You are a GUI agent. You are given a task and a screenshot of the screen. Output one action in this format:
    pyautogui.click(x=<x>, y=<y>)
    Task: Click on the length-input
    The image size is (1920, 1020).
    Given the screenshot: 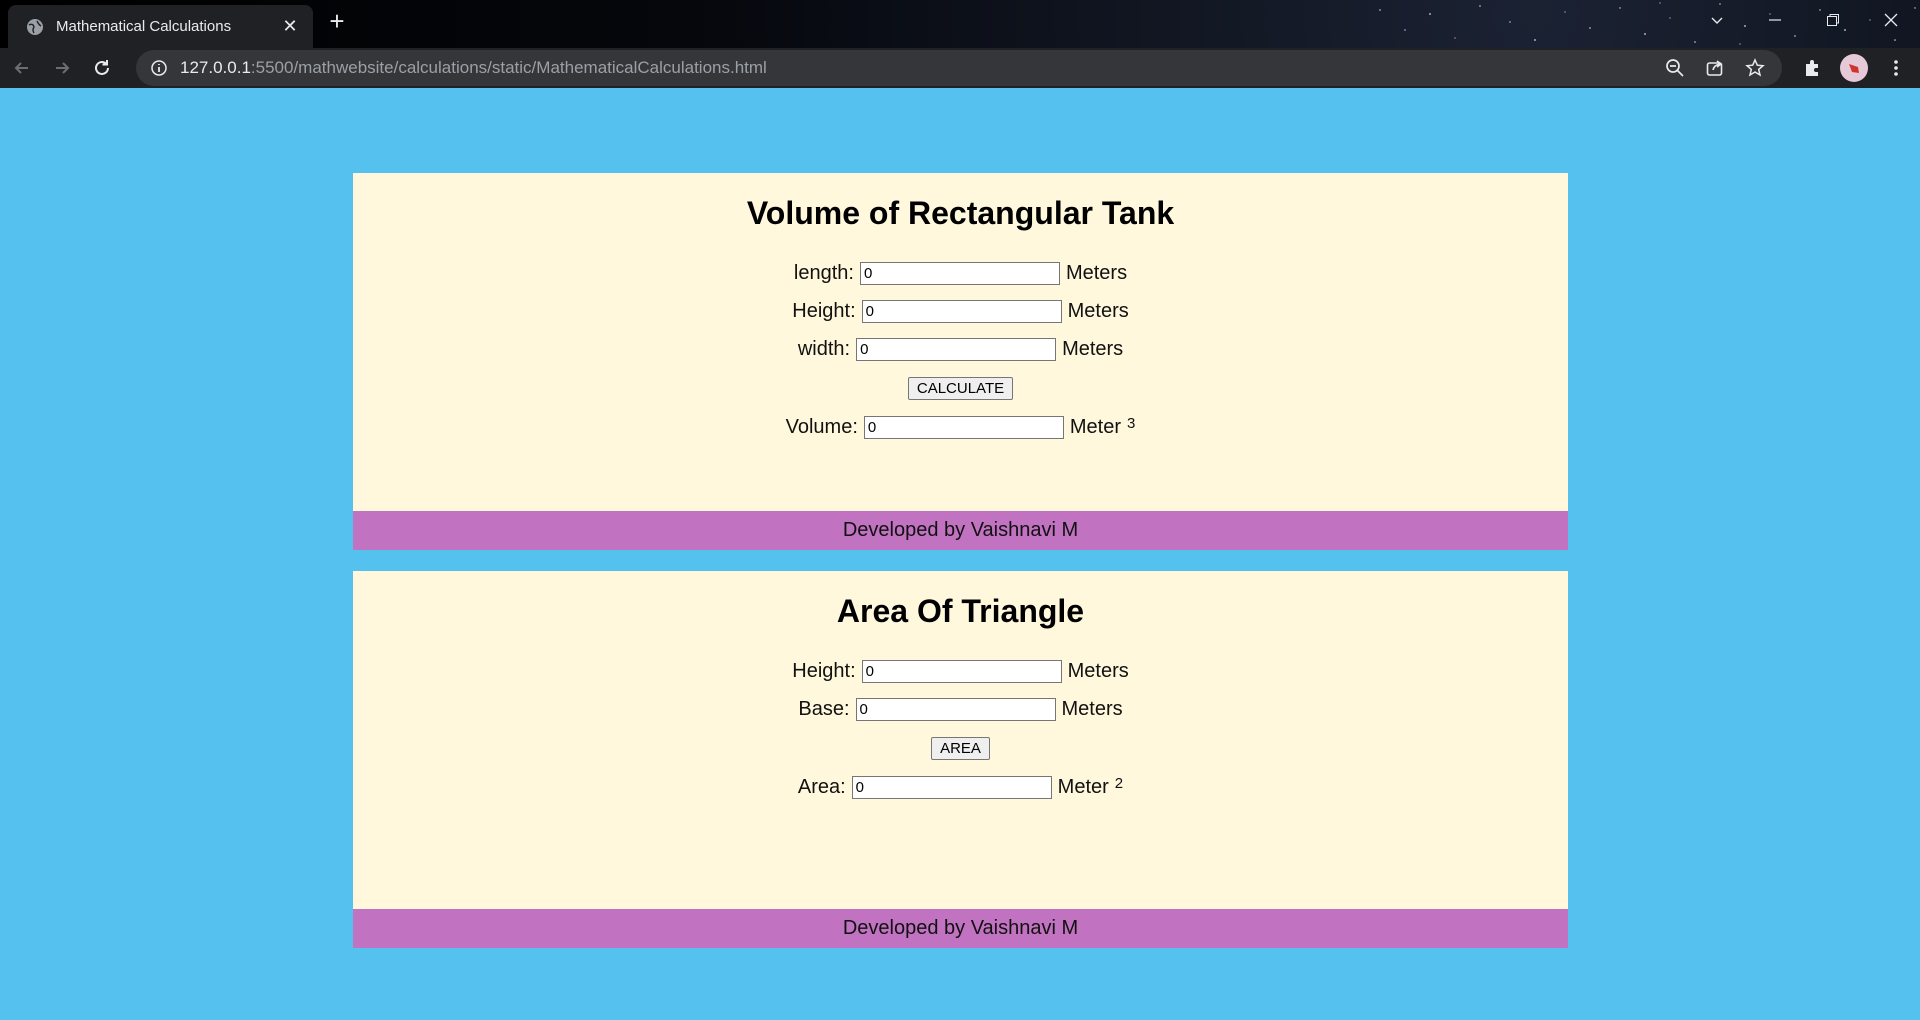 What is the action you would take?
    pyautogui.click(x=959, y=273)
    